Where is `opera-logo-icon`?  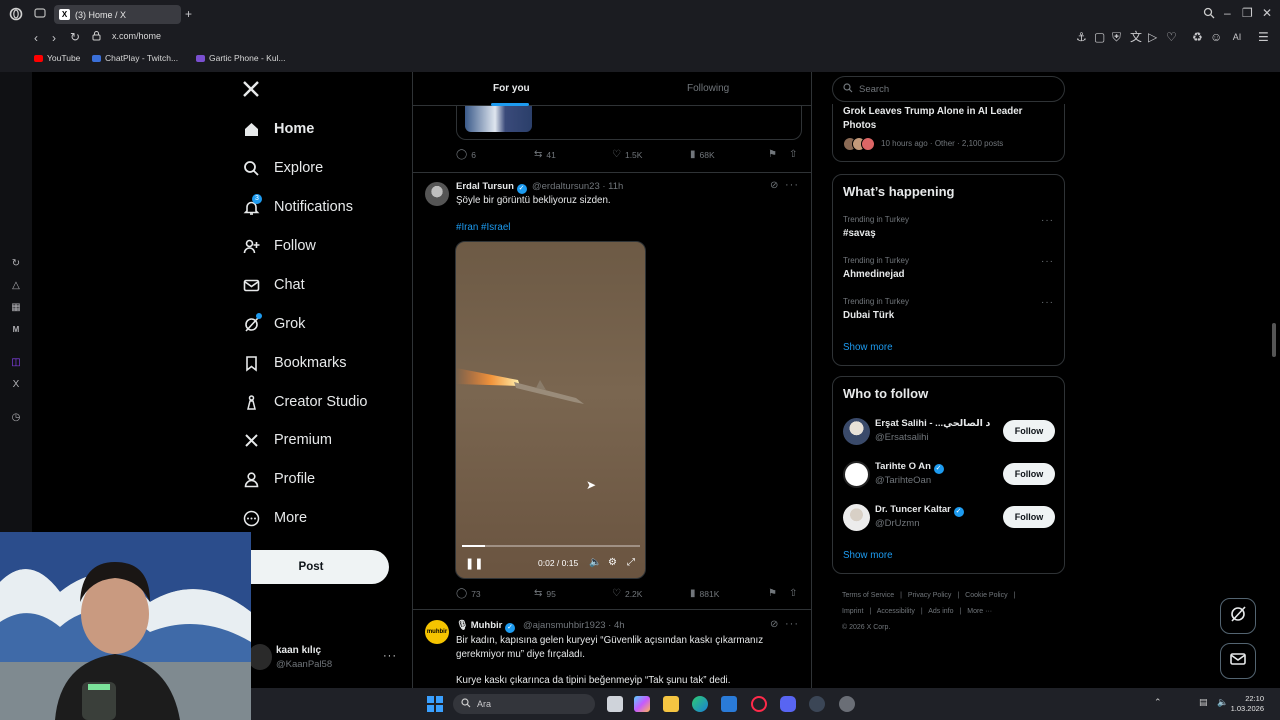 opera-logo-icon is located at coordinates (16, 15).